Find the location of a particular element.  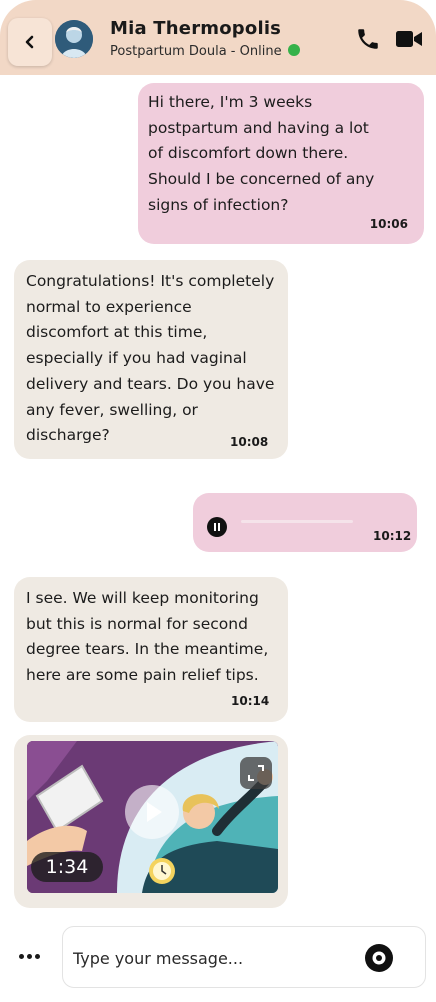

avatar is located at coordinates (74, 39).